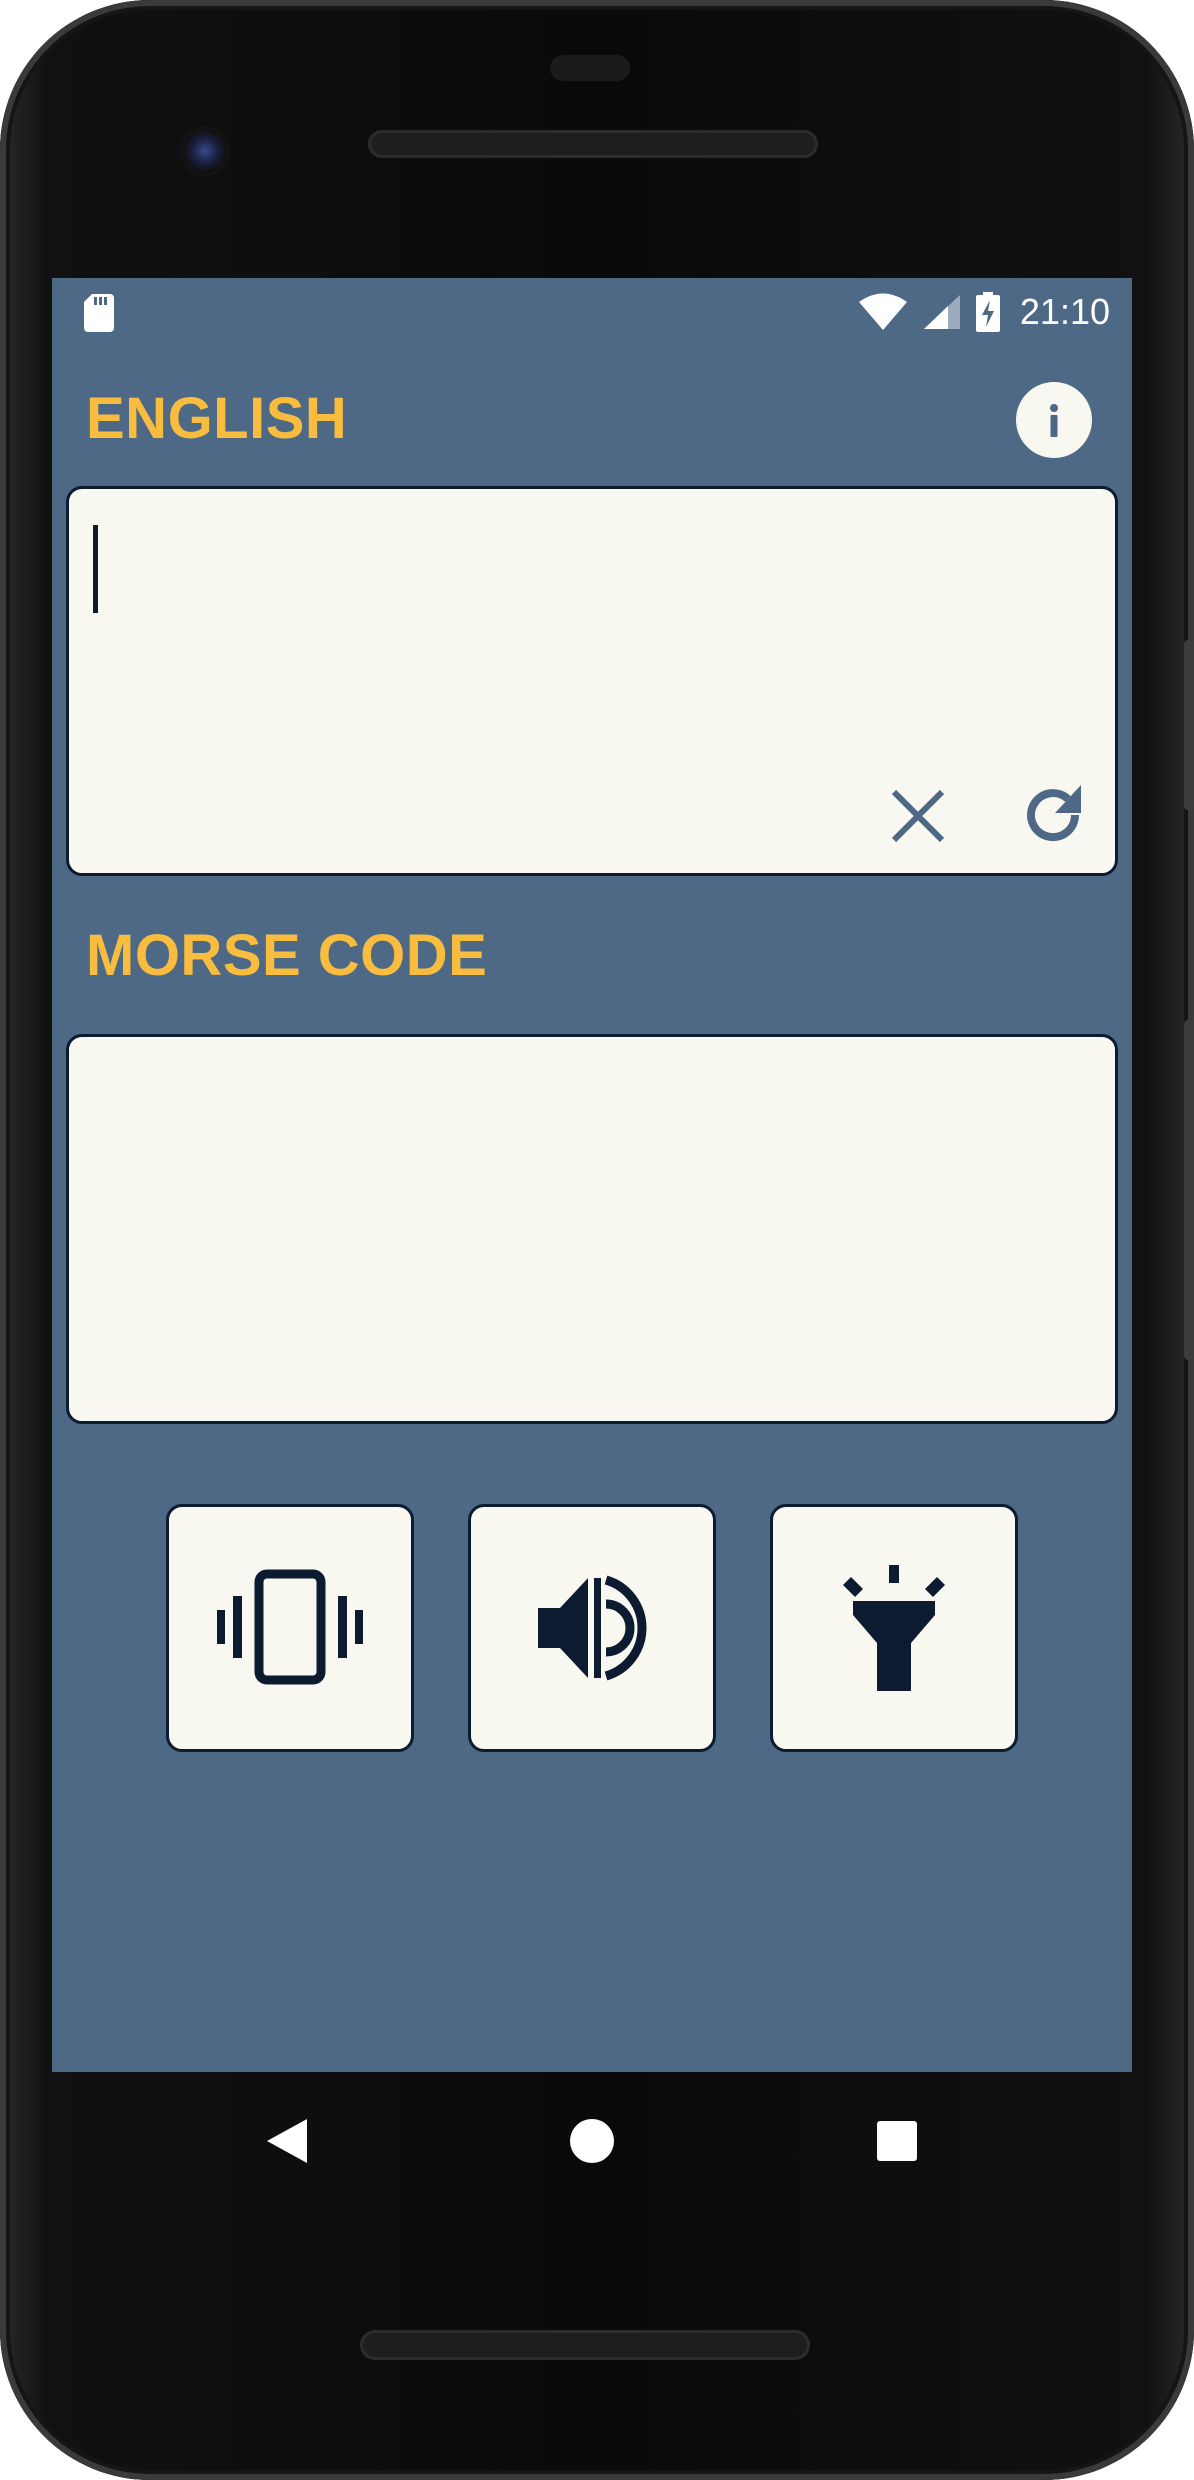  I want to click on sound-button, so click(592, 1628).